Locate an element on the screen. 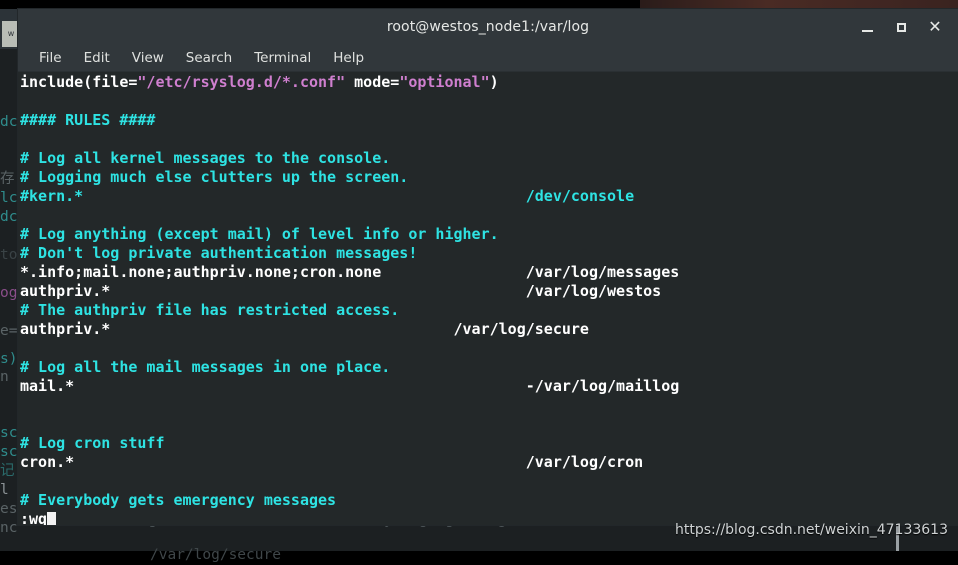 Image resolution: width=958 pixels, height=565 pixels. terminal-text: # Log cron stuff is located at coordinates (92, 443).